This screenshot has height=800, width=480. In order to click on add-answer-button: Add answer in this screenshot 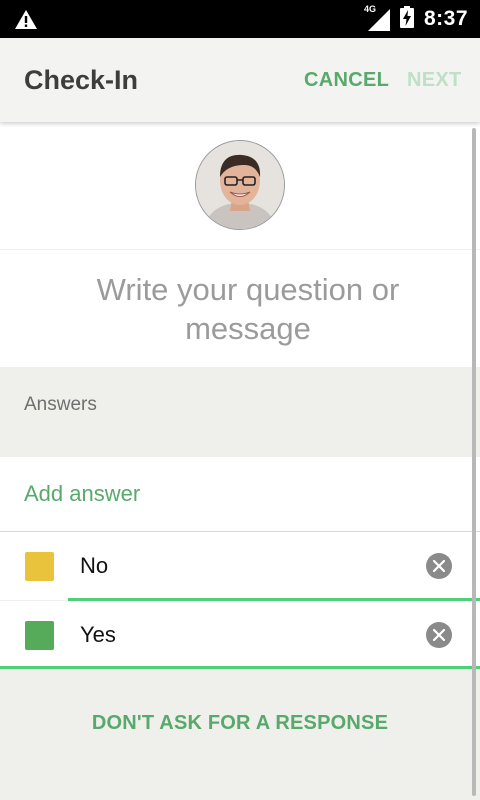, I will do `click(82, 494)`.